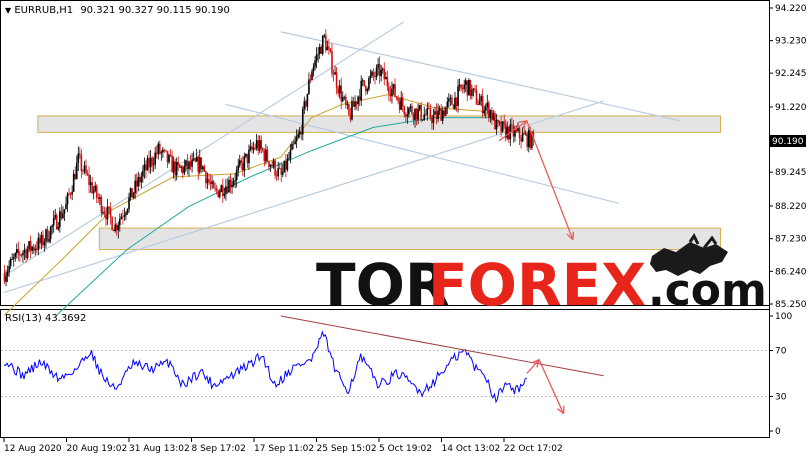 The width and height of the screenshot is (808, 458). Describe the element at coordinates (791, 173) in the screenshot. I see `price-tick-label: 89.245` at that location.